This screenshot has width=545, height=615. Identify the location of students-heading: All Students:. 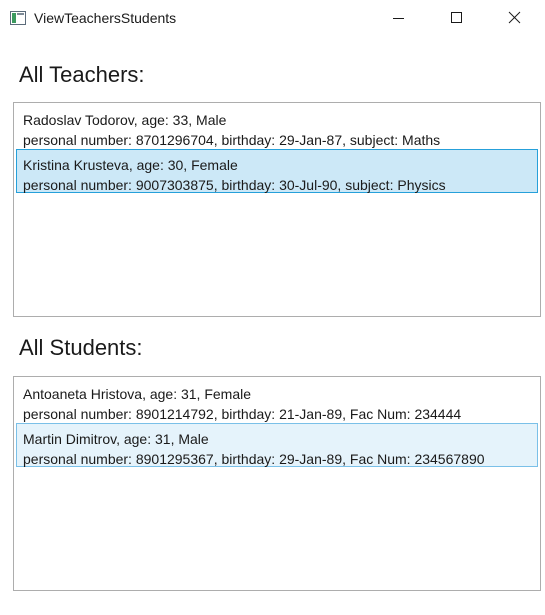
(81, 347).